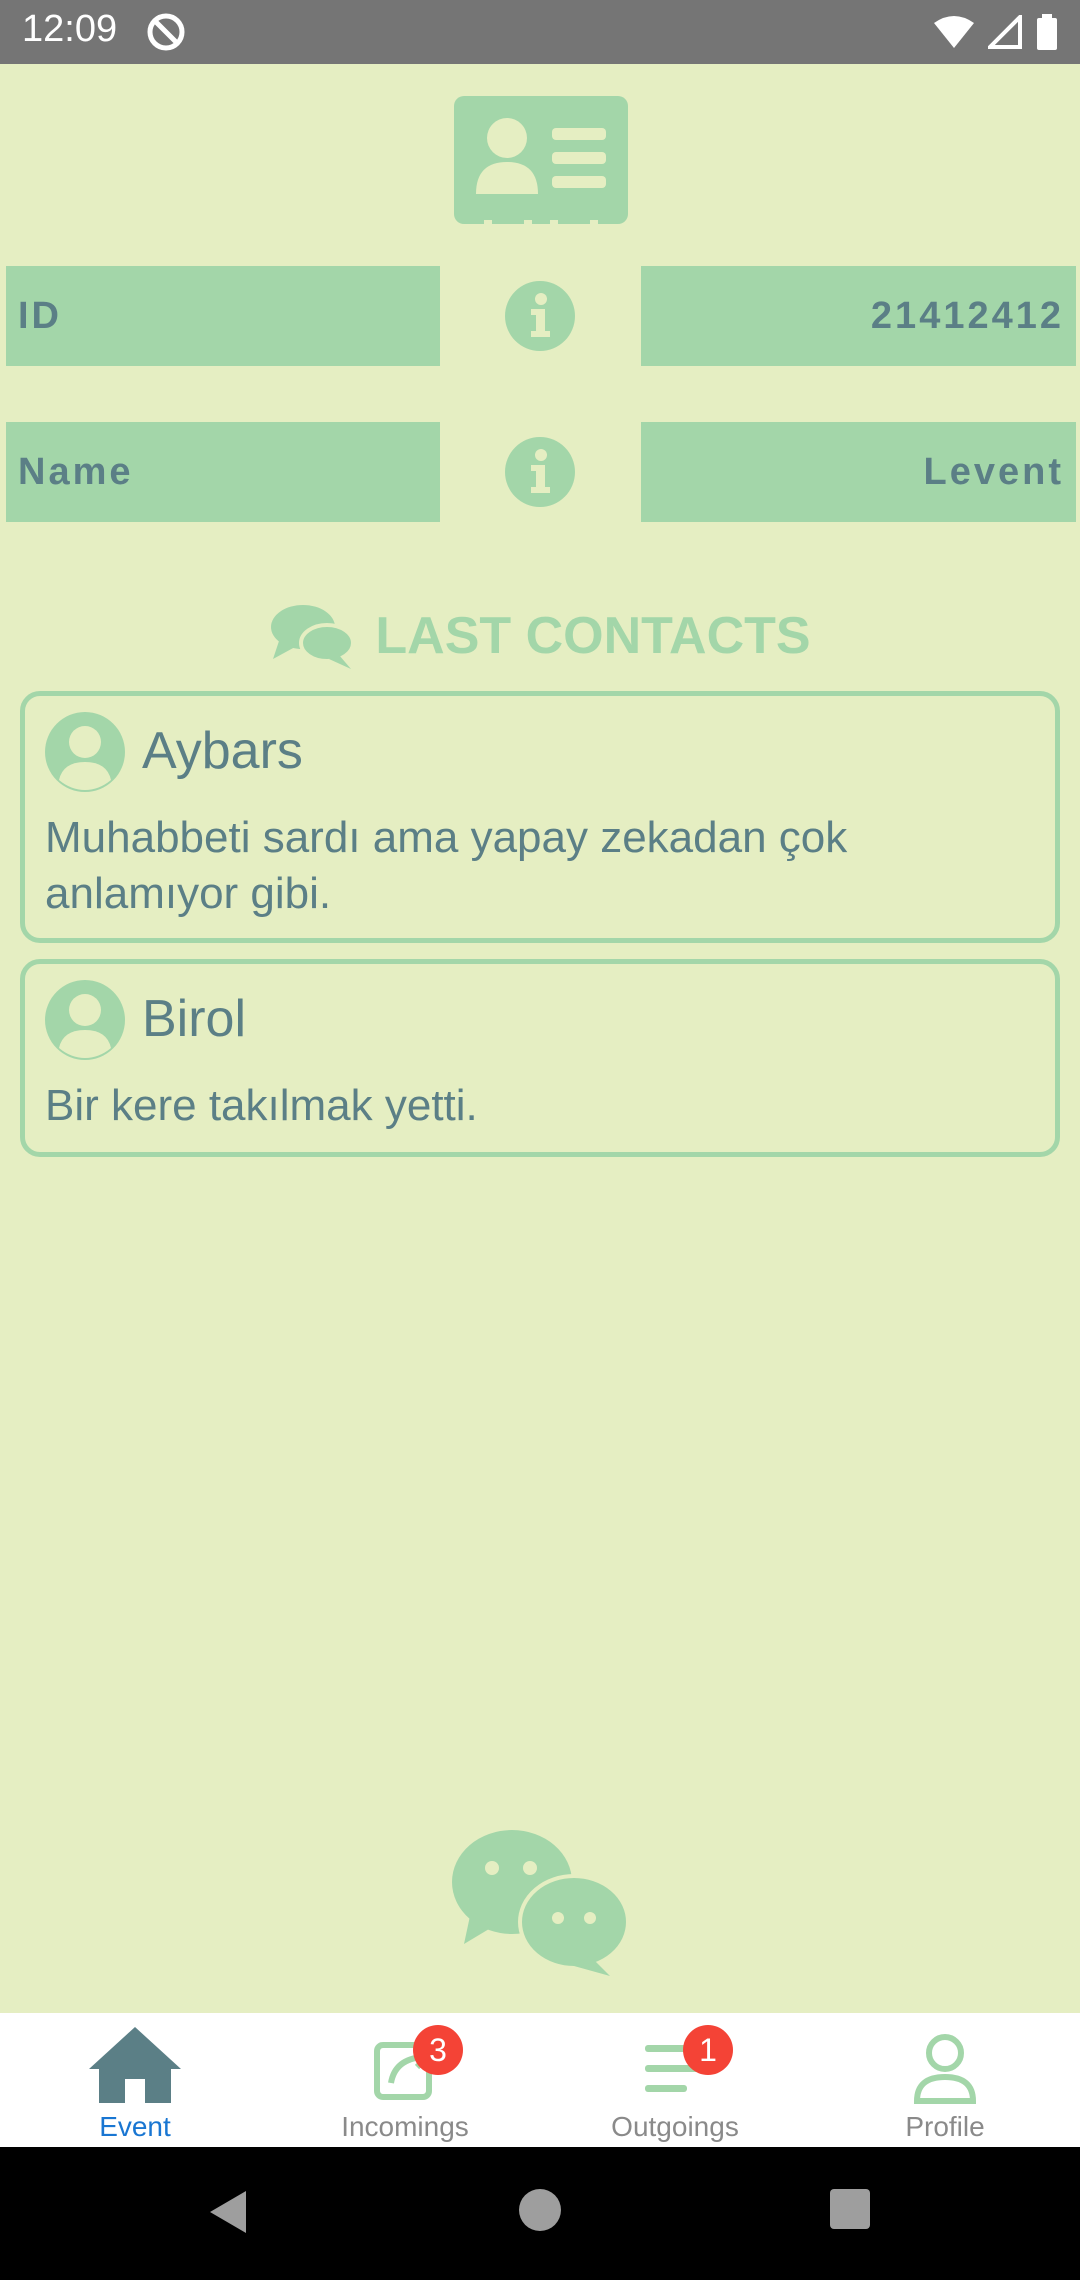 The image size is (1080, 2280). What do you see at coordinates (438, 2050) in the screenshot?
I see `incomings-badge: 3` at bounding box center [438, 2050].